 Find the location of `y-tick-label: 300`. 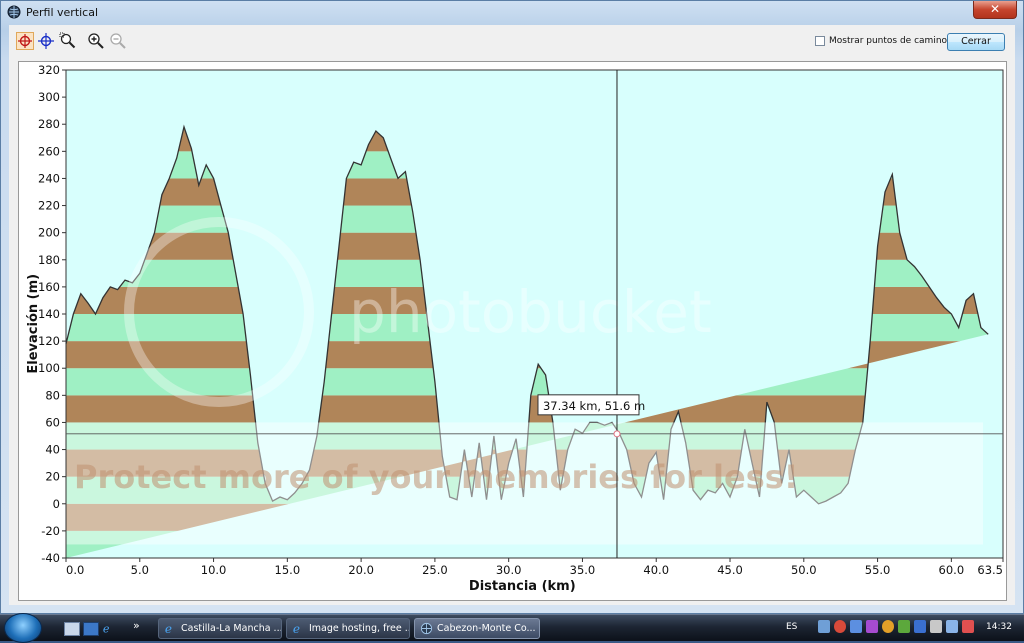

y-tick-label: 300 is located at coordinates (49, 97).